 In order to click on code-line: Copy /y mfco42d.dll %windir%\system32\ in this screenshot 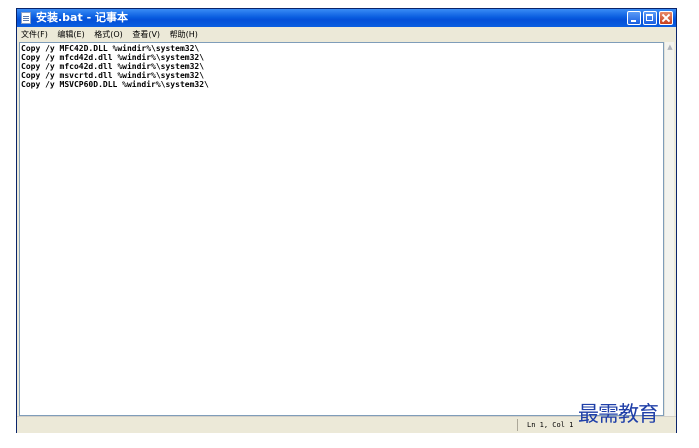, I will do `click(113, 66)`.